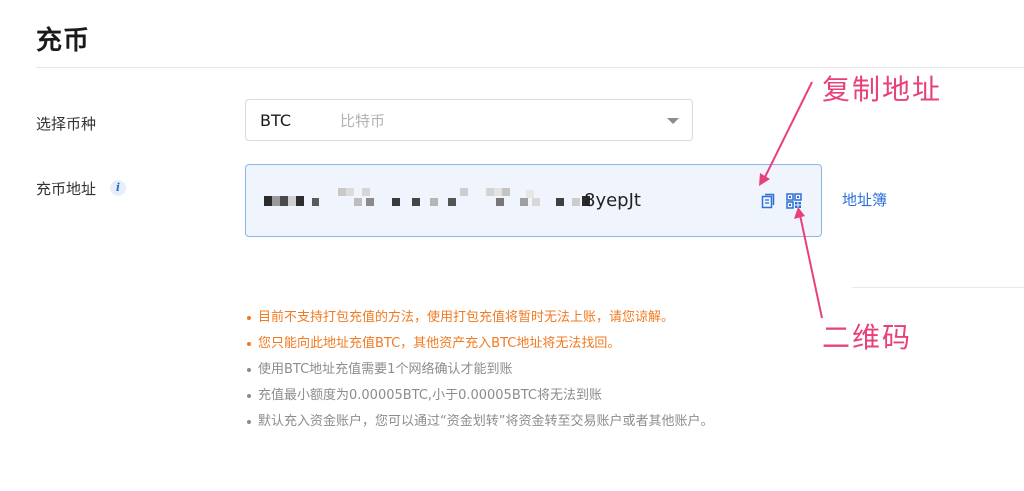 The image size is (1024, 491). What do you see at coordinates (66, 189) in the screenshot?
I see `address-label: 充币地址` at bounding box center [66, 189].